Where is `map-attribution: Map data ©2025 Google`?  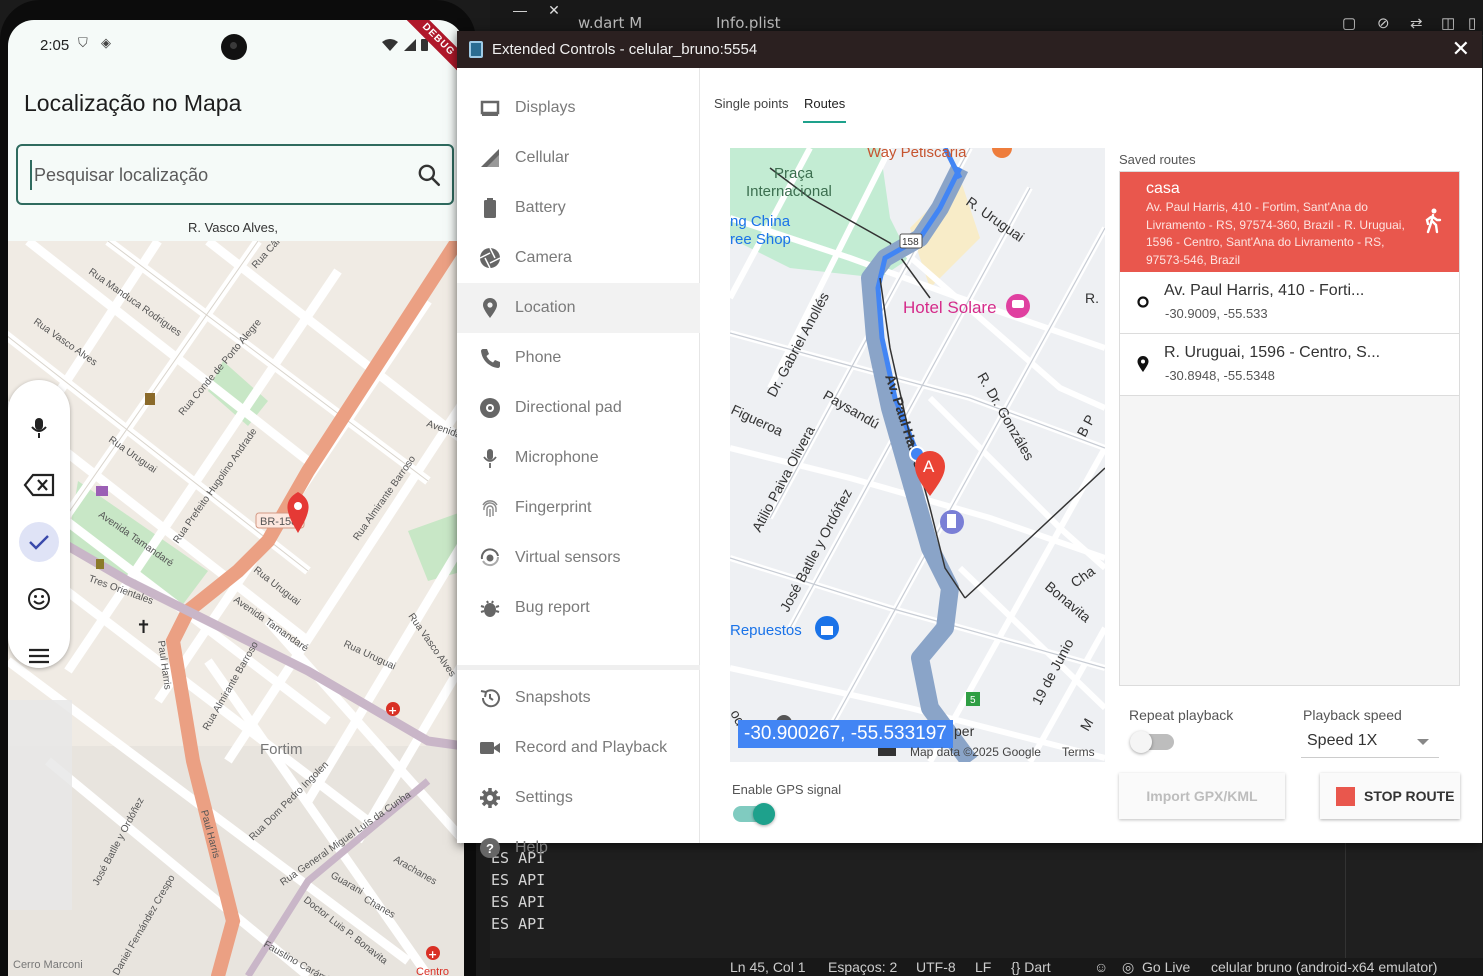
map-attribution: Map data ©2025 Google is located at coordinates (975, 752).